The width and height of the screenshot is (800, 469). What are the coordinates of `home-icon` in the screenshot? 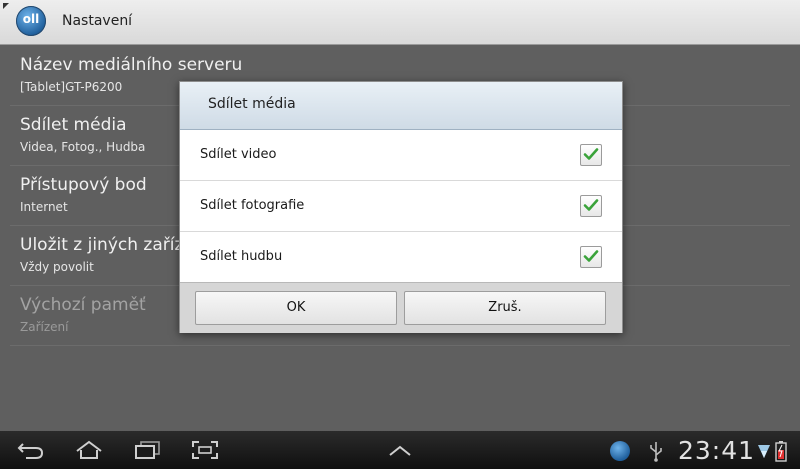 It's located at (89, 450).